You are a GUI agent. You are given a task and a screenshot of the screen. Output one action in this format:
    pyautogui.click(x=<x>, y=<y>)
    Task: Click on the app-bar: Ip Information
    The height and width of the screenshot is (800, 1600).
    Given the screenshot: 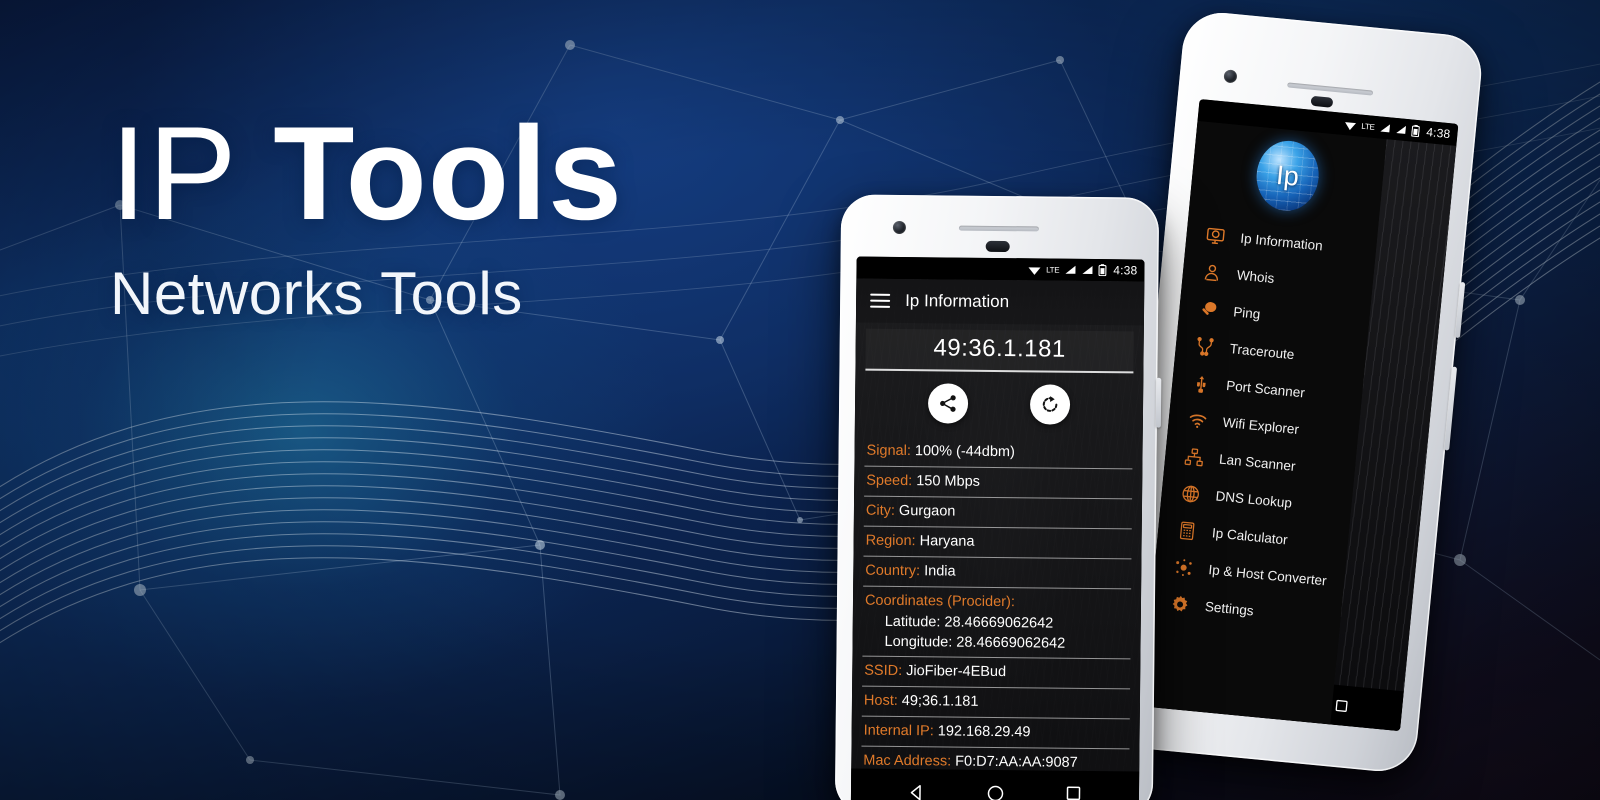 What is the action you would take?
    pyautogui.click(x=1000, y=302)
    